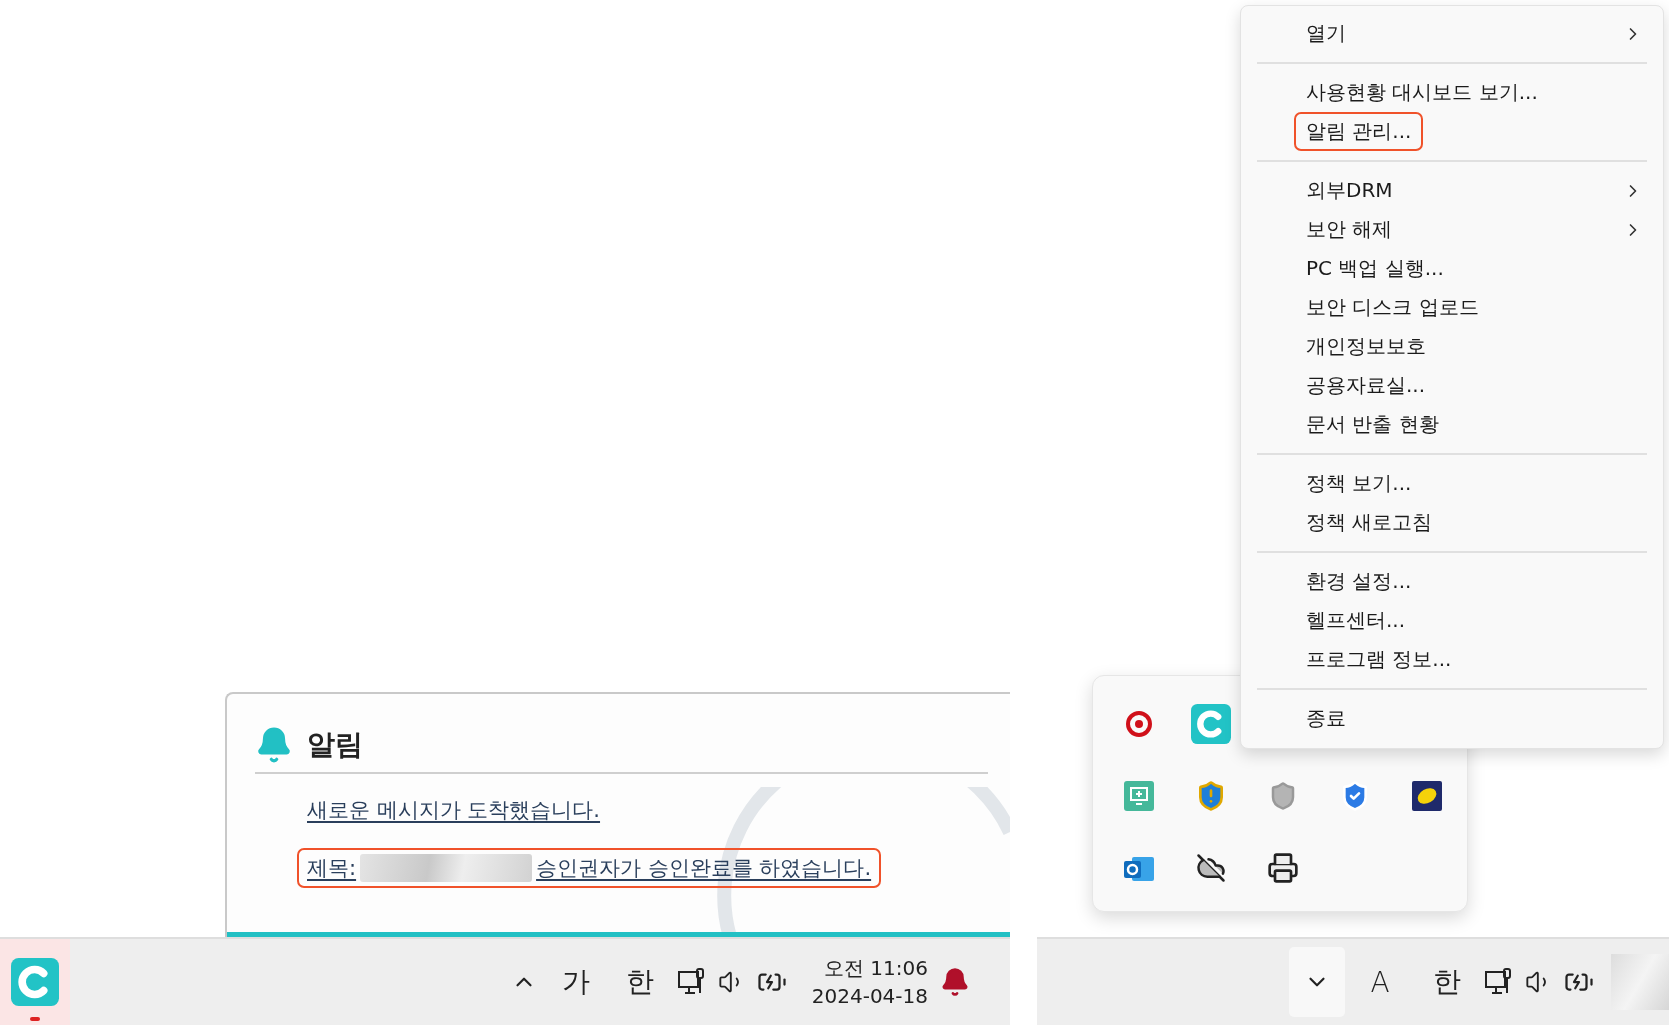 This screenshot has width=1669, height=1025. What do you see at coordinates (876, 968) in the screenshot?
I see `clock-time: 오전 11:06` at bounding box center [876, 968].